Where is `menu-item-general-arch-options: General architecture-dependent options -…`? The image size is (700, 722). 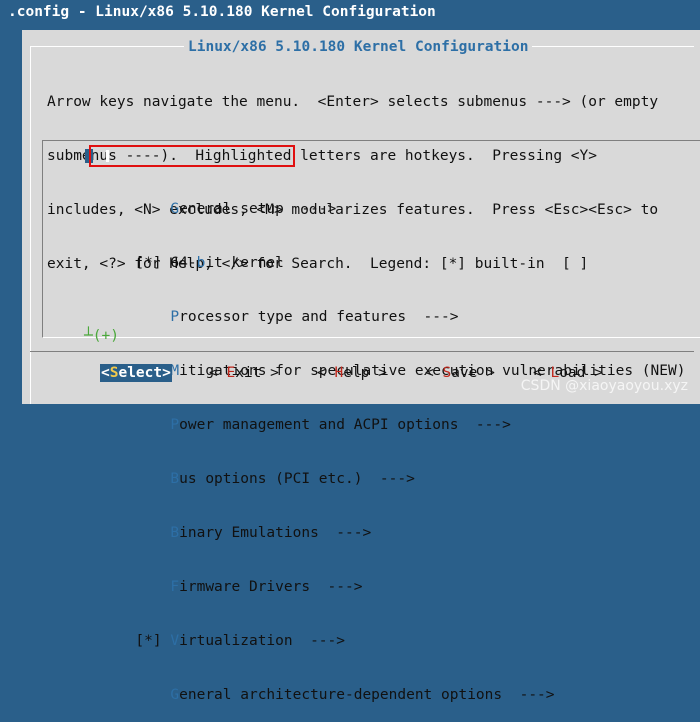
menu-item-general-arch-options: General architecture-dependent options -… is located at coordinates (384, 685).